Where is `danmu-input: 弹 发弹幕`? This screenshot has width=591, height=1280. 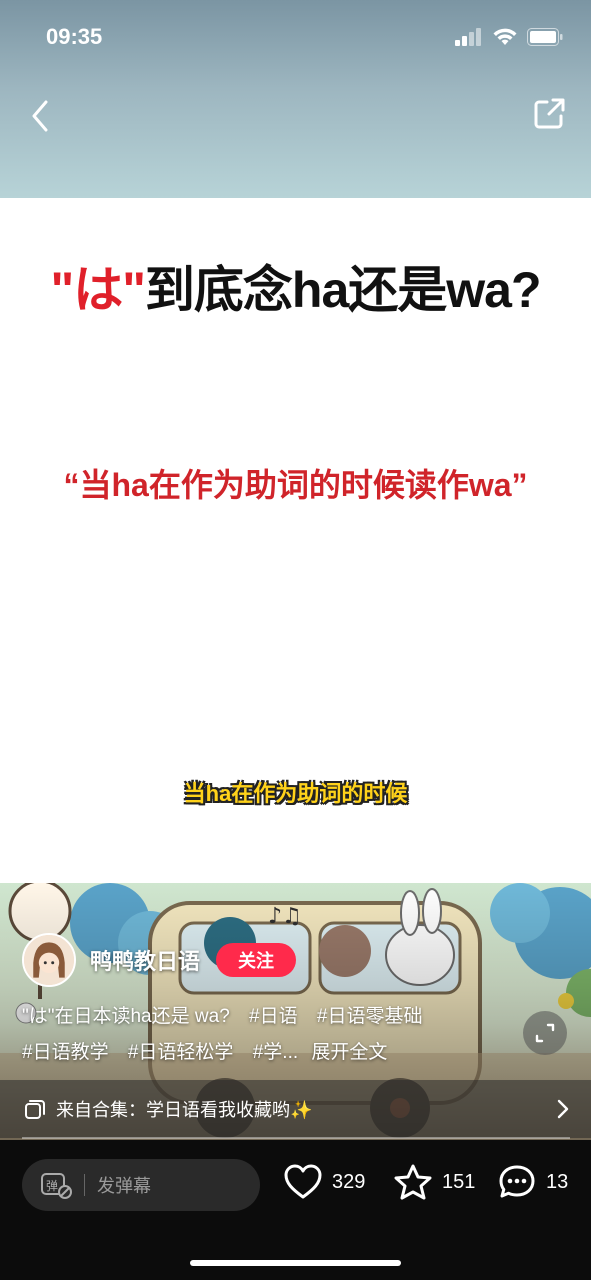 danmu-input: 弹 发弹幕 is located at coordinates (141, 1185).